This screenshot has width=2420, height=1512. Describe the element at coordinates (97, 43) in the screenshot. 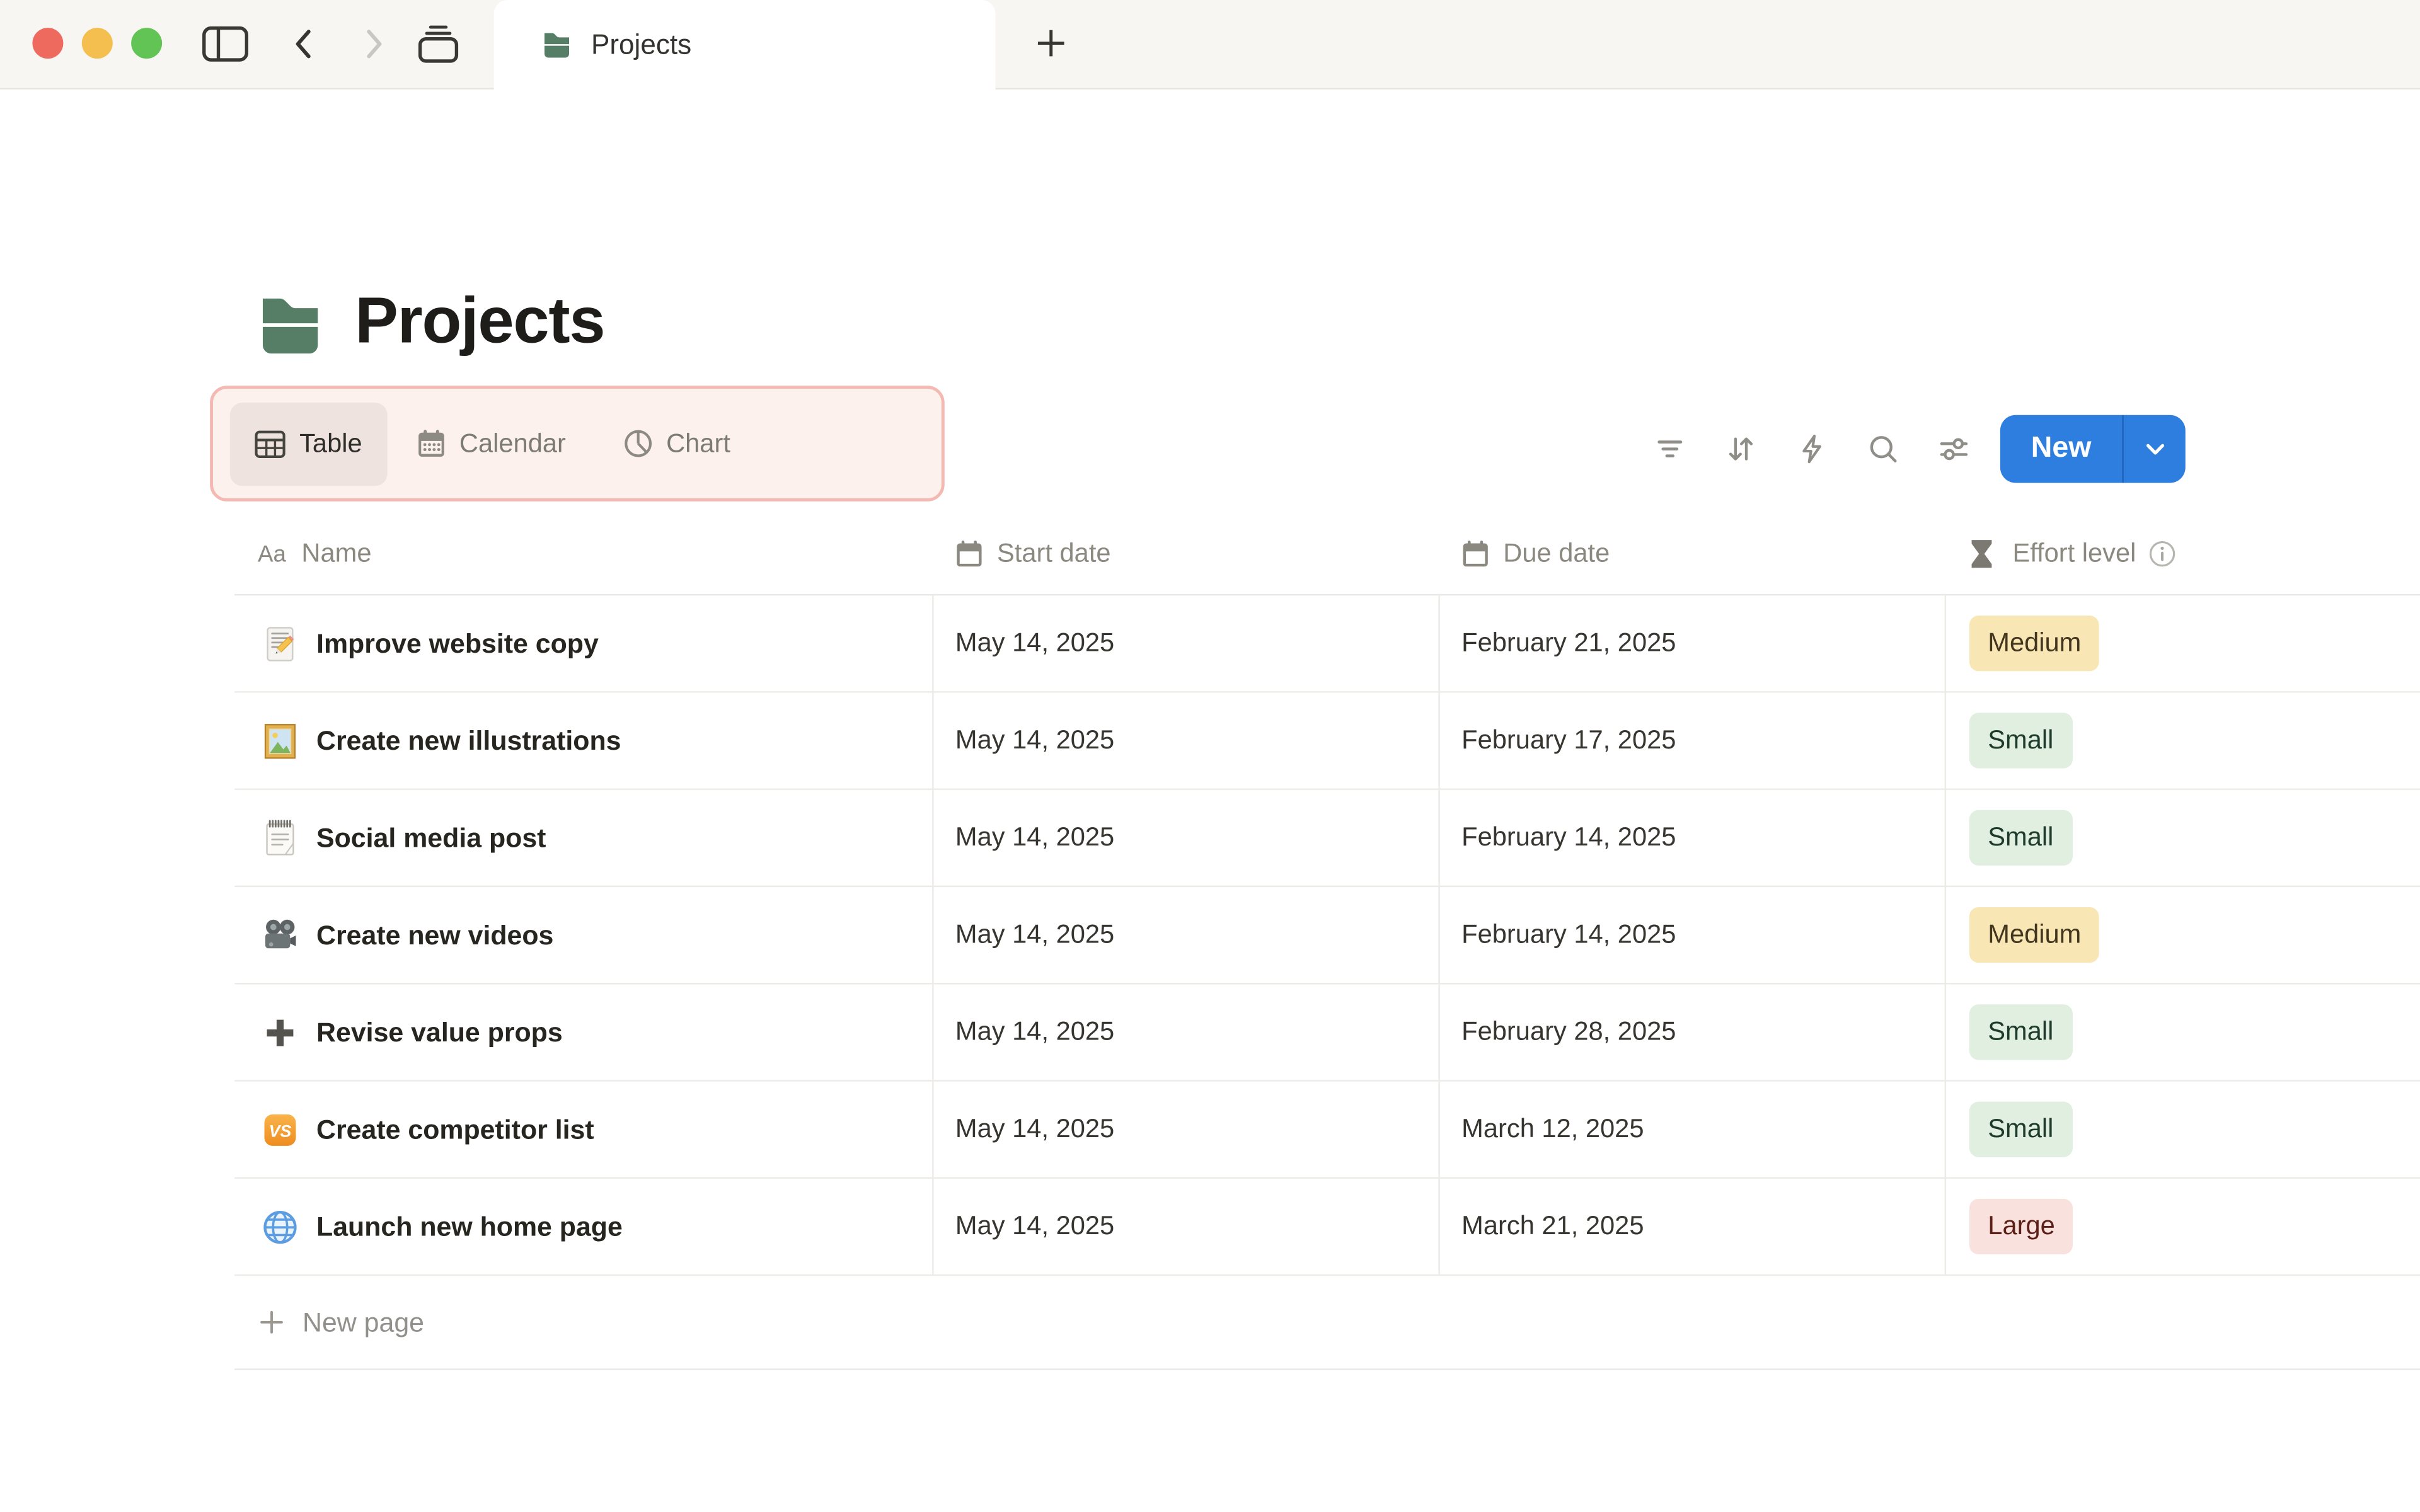

I see `minimize-window-button` at that location.